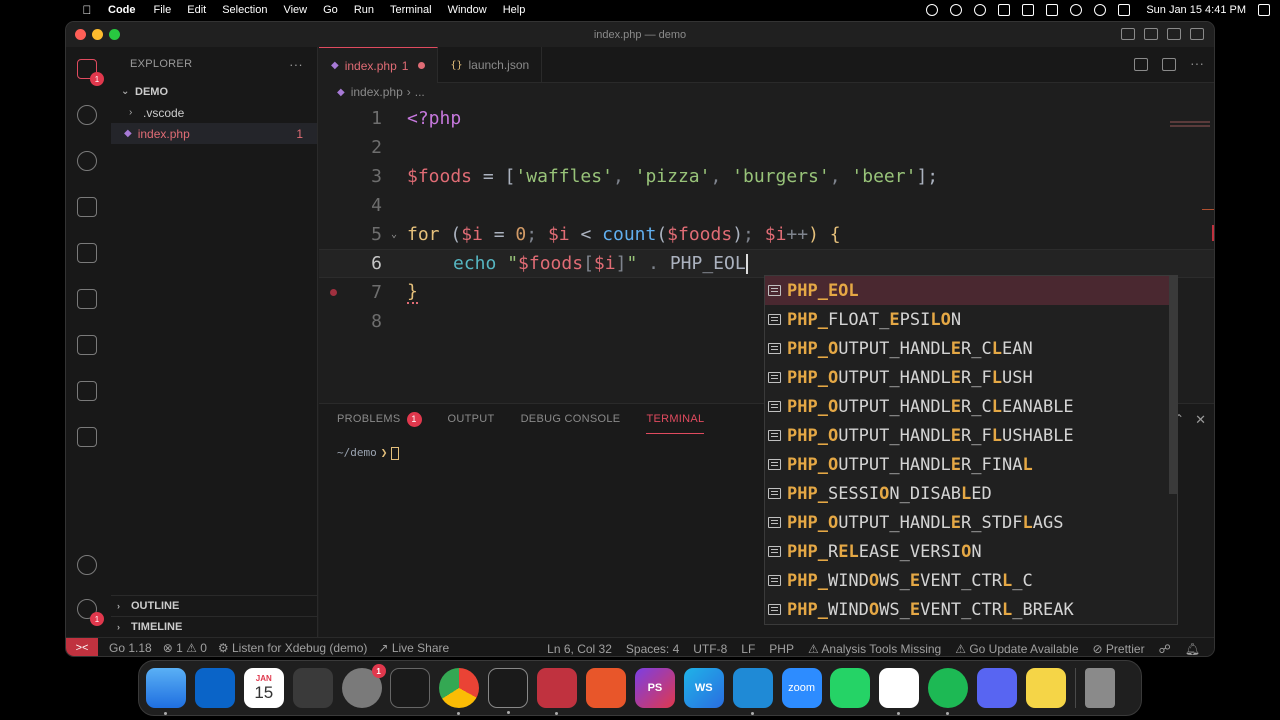 The height and width of the screenshot is (720, 1280). What do you see at coordinates (90, 72) in the screenshot?
I see `activity-explorer: 1` at bounding box center [90, 72].